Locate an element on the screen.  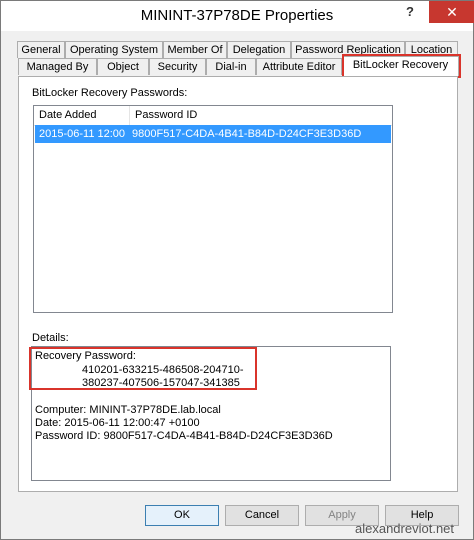
tab-delegation: Delegation is located at coordinates (259, 49).